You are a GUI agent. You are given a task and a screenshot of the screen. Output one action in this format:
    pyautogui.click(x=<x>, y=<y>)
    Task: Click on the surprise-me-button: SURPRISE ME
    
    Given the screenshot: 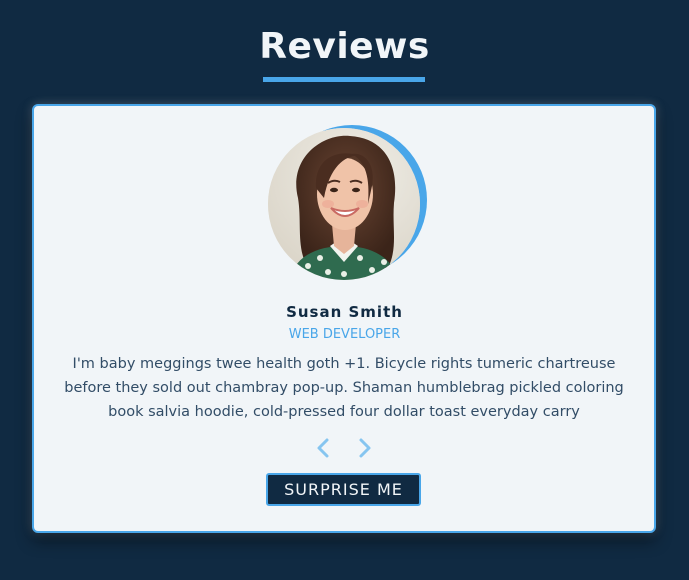 What is the action you would take?
    pyautogui.click(x=343, y=489)
    